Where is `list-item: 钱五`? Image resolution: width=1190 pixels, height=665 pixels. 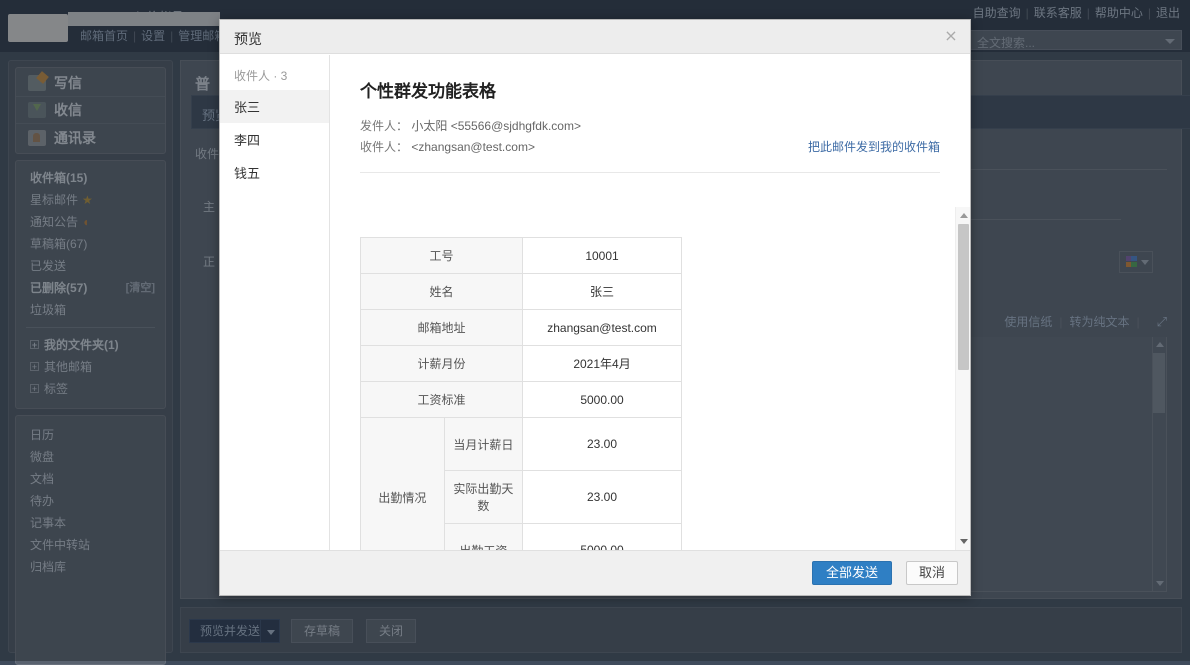
list-item: 钱五 is located at coordinates (274, 172).